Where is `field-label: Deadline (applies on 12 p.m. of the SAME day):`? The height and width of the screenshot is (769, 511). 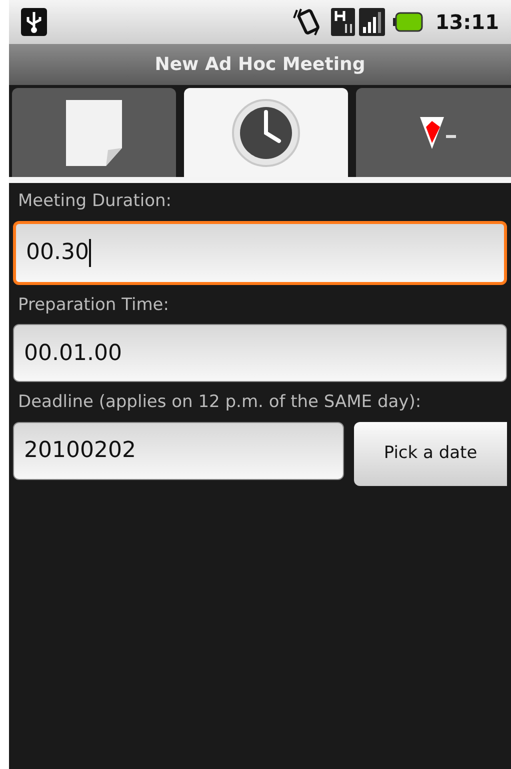
field-label: Deadline (applies on 12 p.m. of the SAME day): is located at coordinates (219, 402).